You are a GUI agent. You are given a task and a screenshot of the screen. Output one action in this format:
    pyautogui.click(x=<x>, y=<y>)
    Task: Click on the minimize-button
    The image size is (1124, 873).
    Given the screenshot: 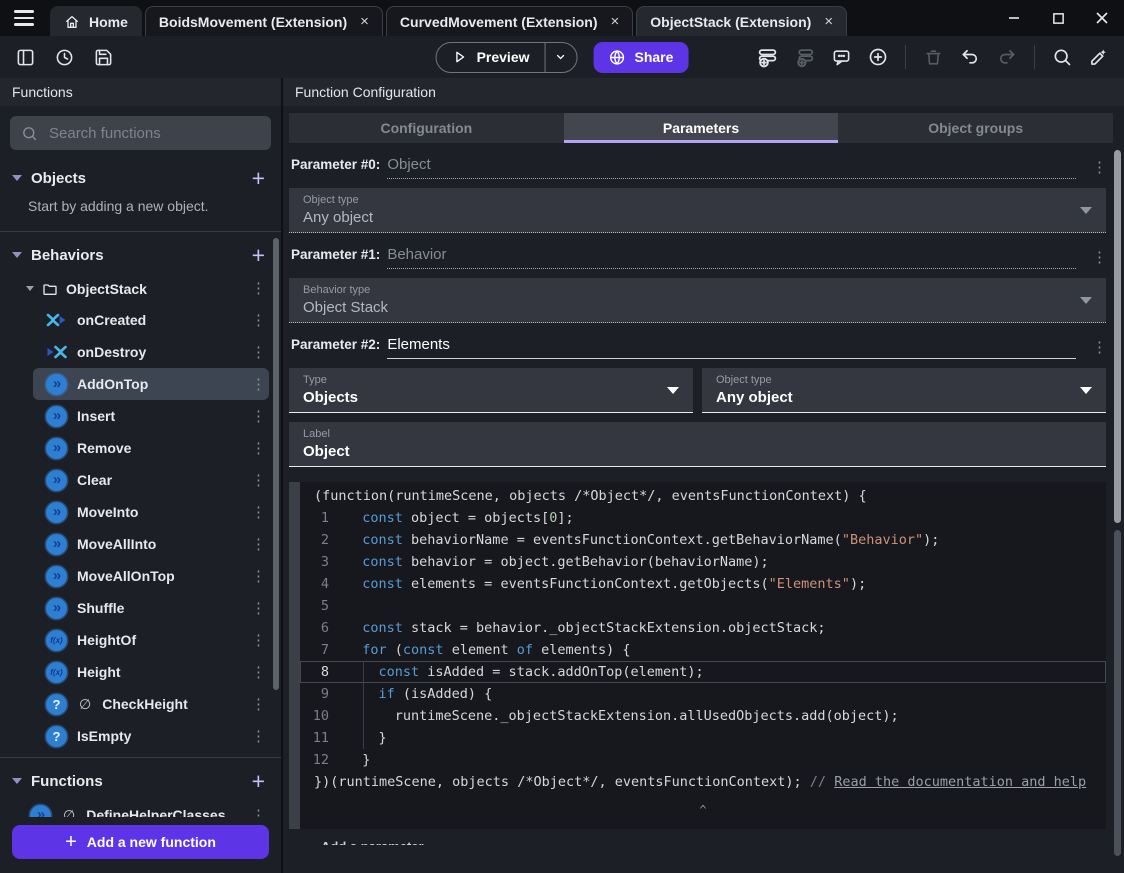 What is the action you would take?
    pyautogui.click(x=1014, y=18)
    